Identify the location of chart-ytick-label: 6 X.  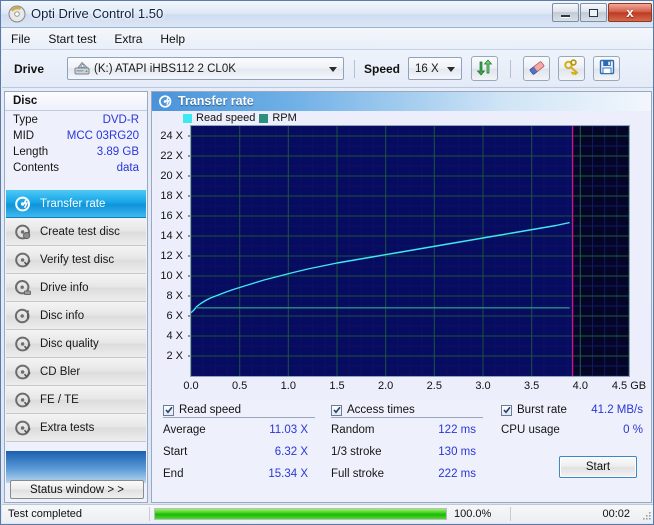
(174, 316).